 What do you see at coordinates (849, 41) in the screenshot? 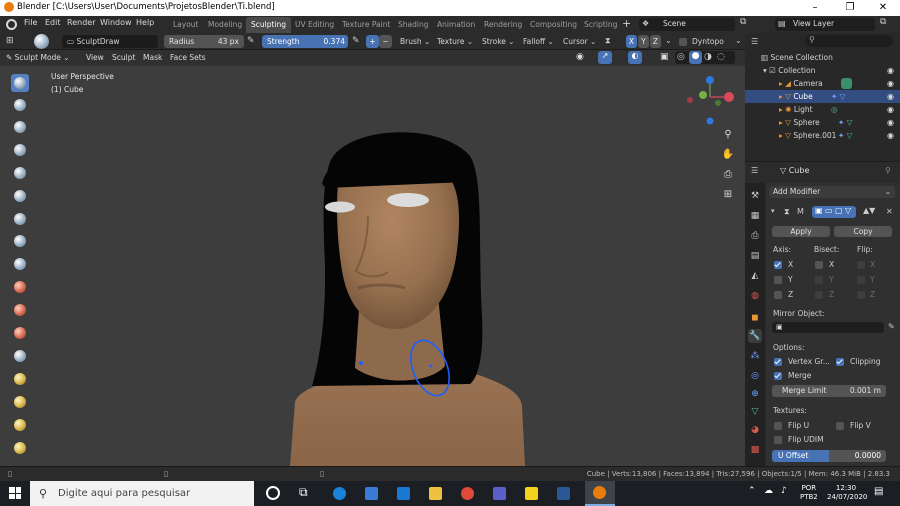
I see `outliner-search: ⚲` at bounding box center [849, 41].